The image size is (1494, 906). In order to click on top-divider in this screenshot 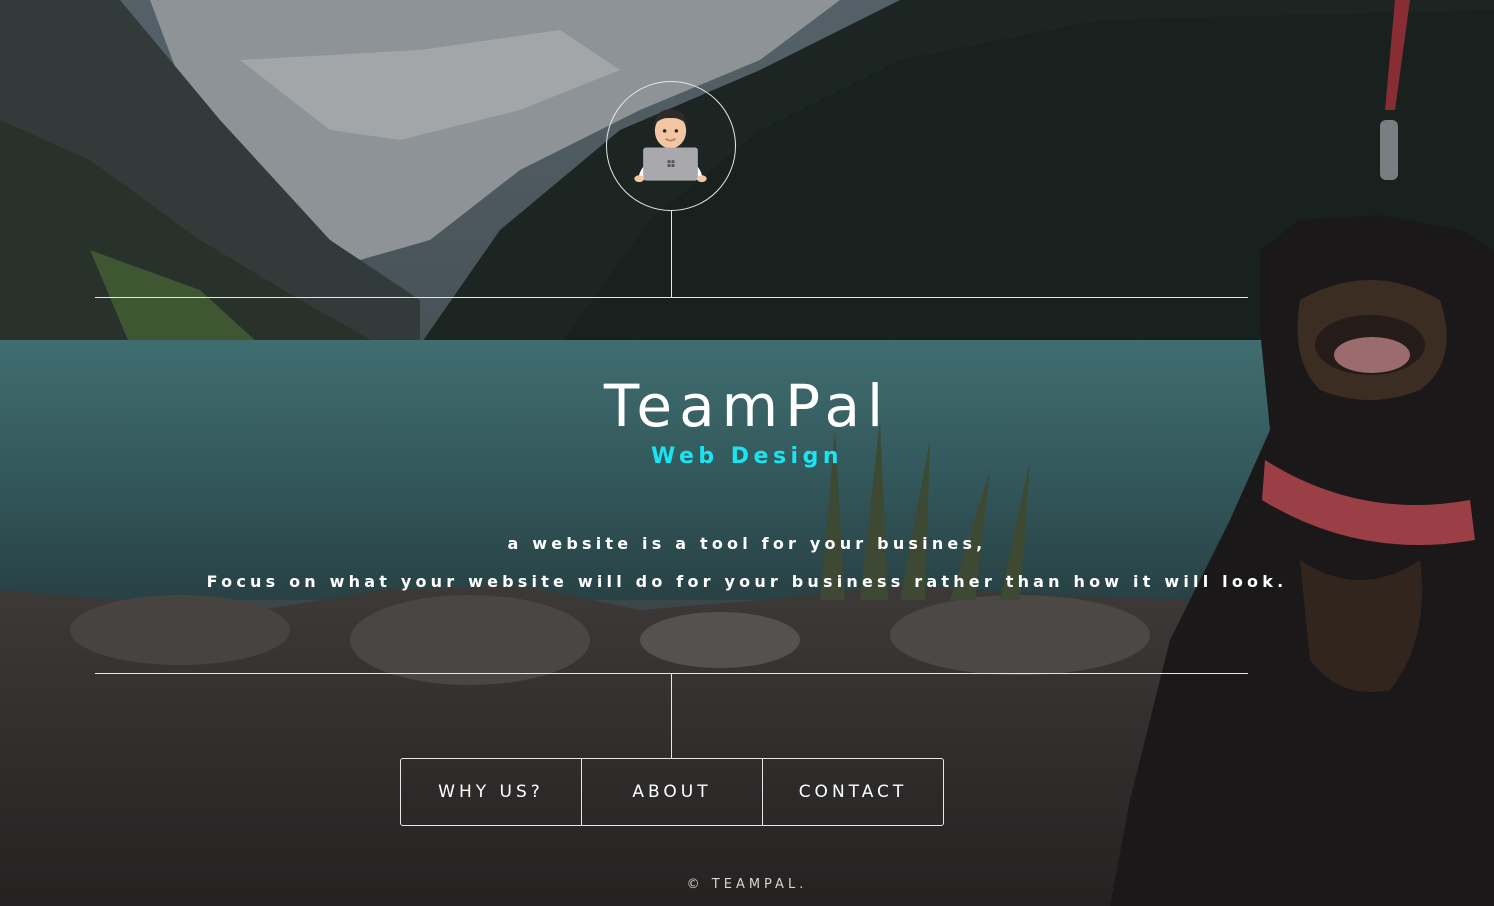, I will do `click(671, 297)`.